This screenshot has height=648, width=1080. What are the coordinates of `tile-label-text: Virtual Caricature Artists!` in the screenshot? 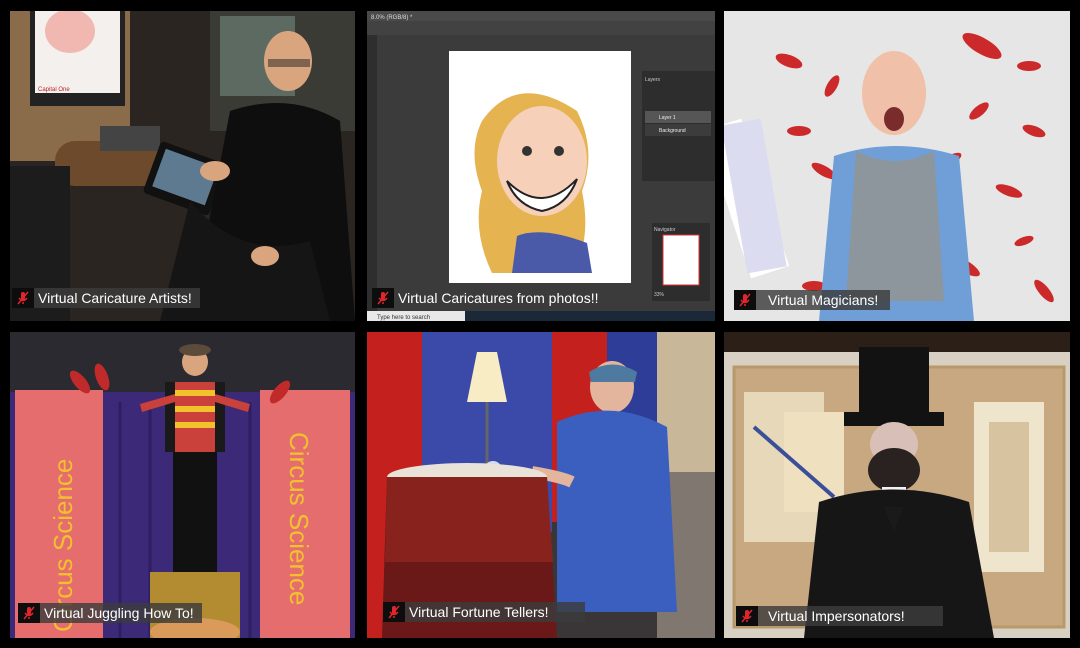 It's located at (115, 298).